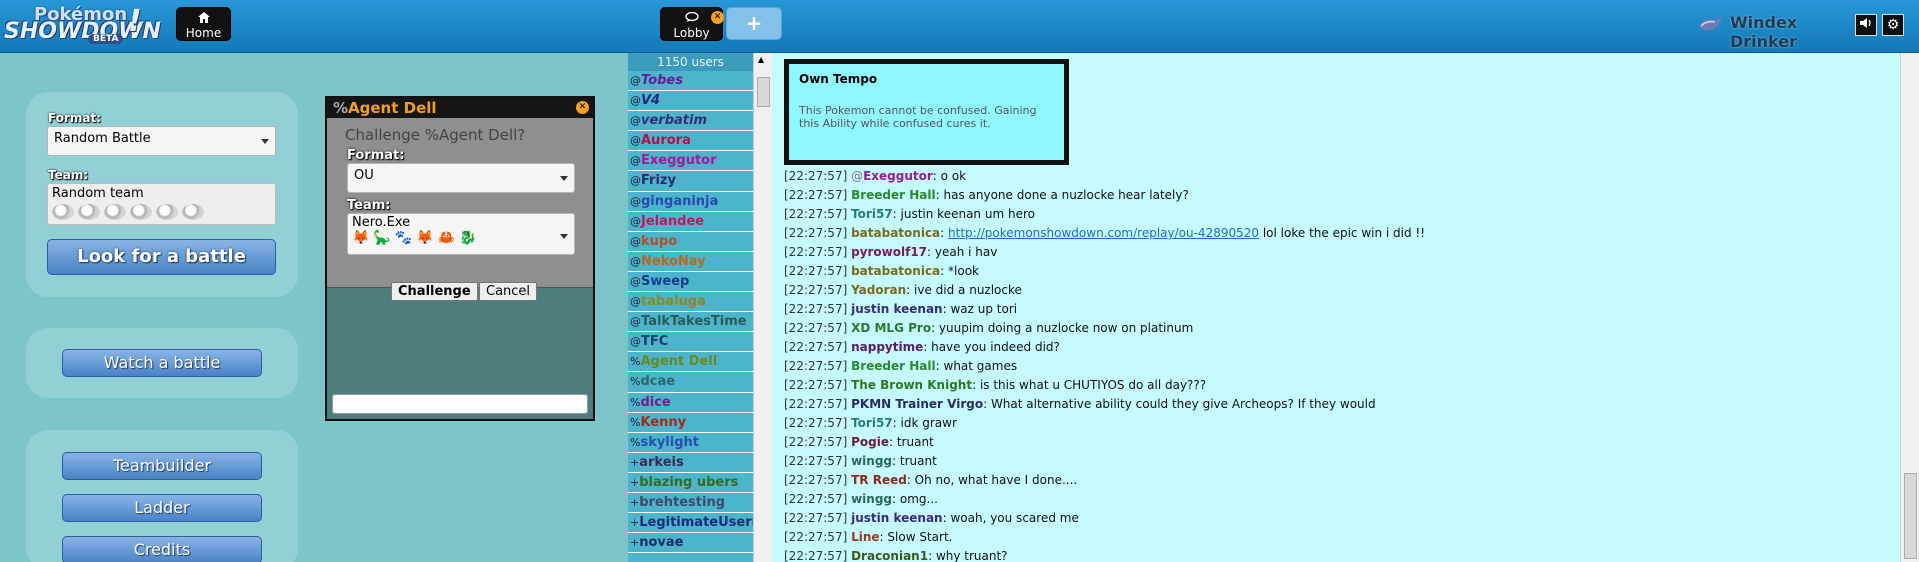 The image size is (1919, 562). What do you see at coordinates (1786, 32) in the screenshot?
I see `username-link: Windex Drinker` at bounding box center [1786, 32].